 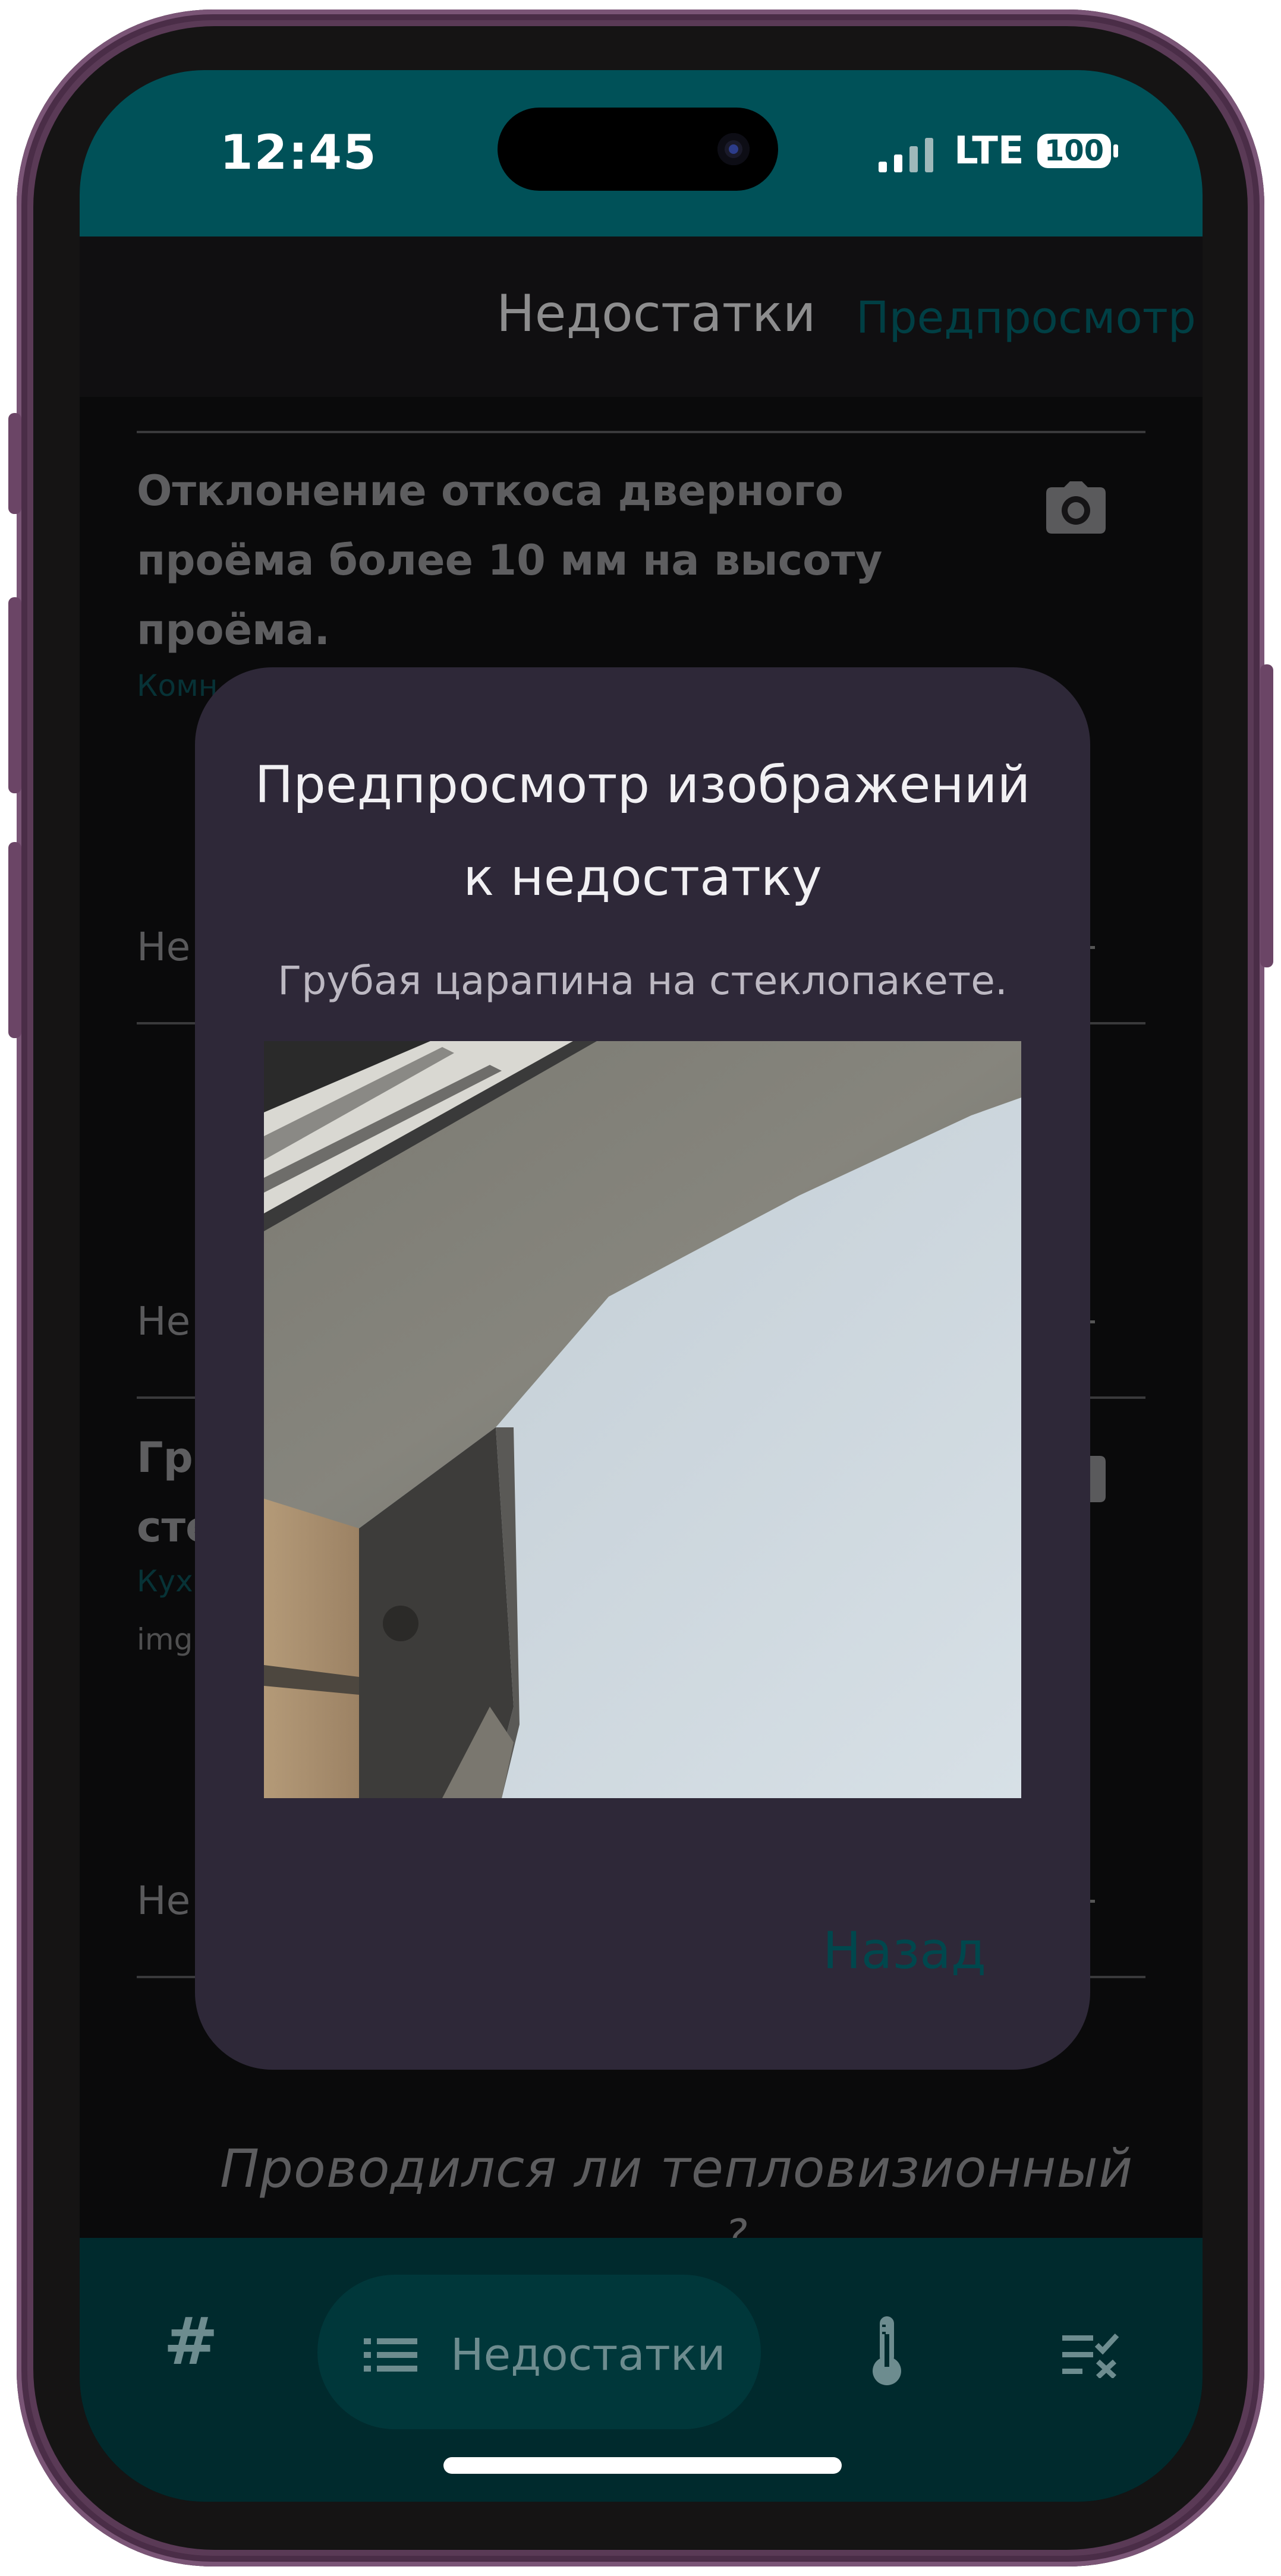 I want to click on side-button-silent, so click(x=14, y=463).